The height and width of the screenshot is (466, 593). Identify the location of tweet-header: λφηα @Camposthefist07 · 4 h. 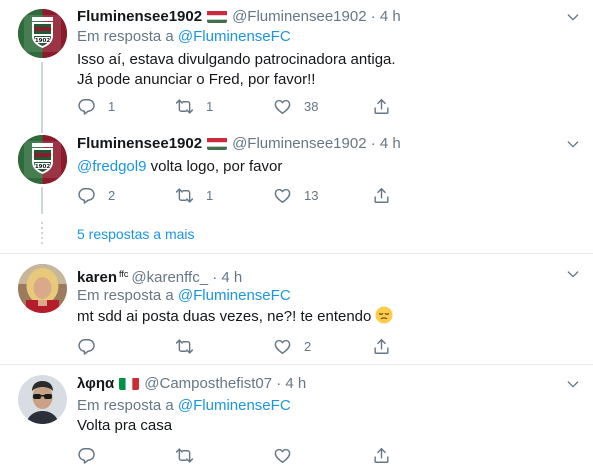
(191, 384).